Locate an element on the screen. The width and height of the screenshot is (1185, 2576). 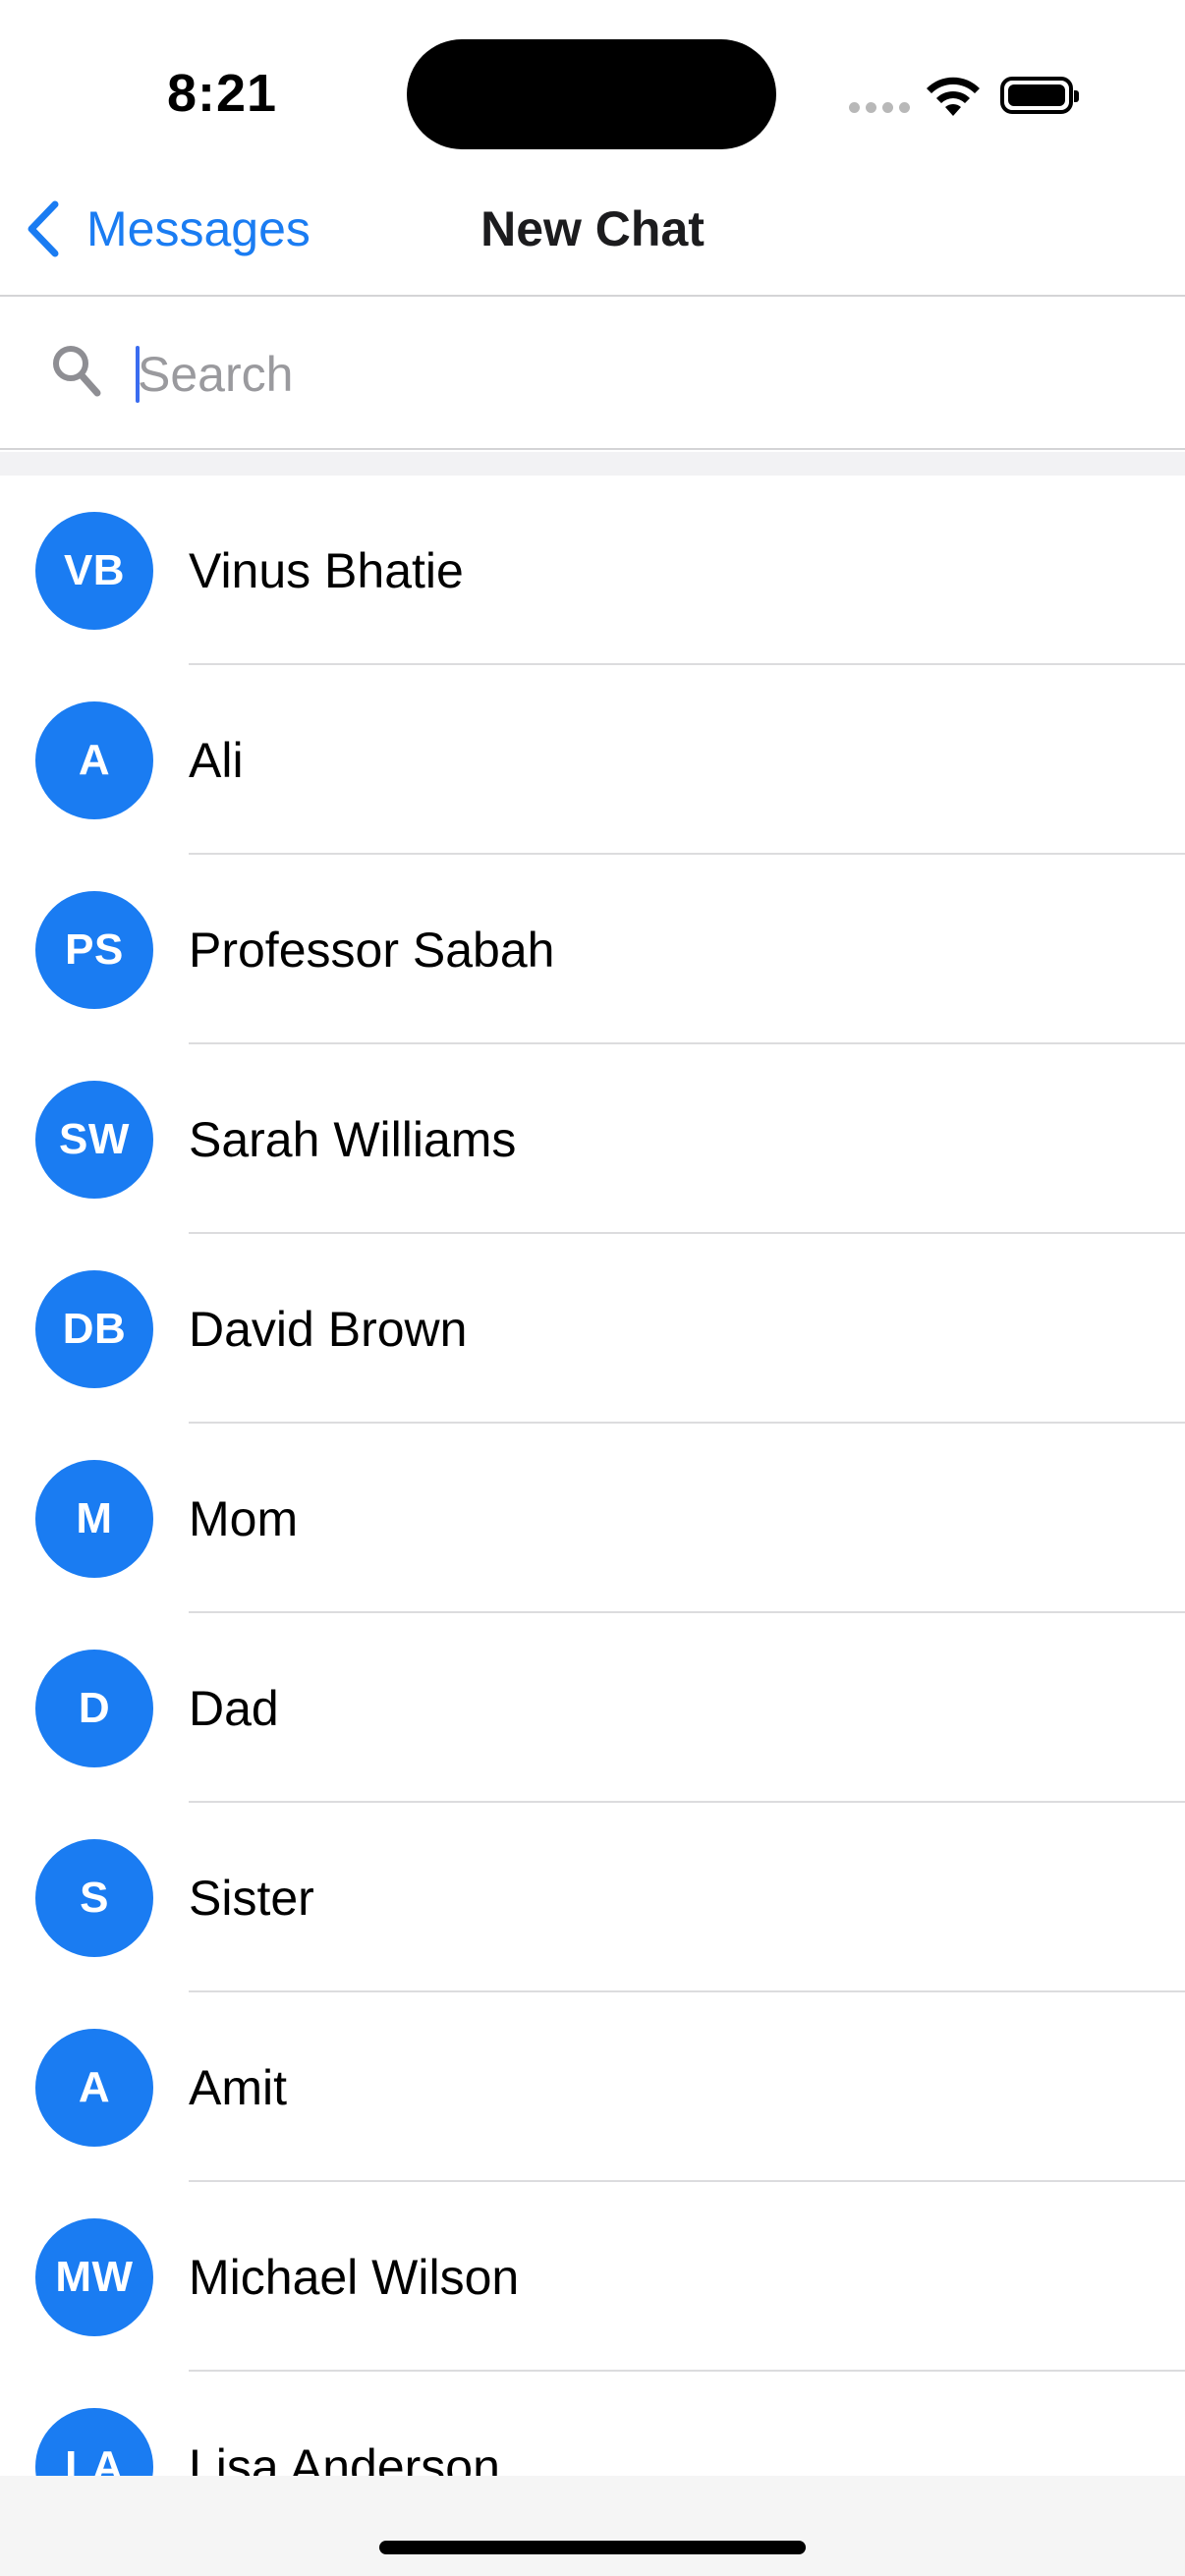
wifi-icon is located at coordinates (954, 98).